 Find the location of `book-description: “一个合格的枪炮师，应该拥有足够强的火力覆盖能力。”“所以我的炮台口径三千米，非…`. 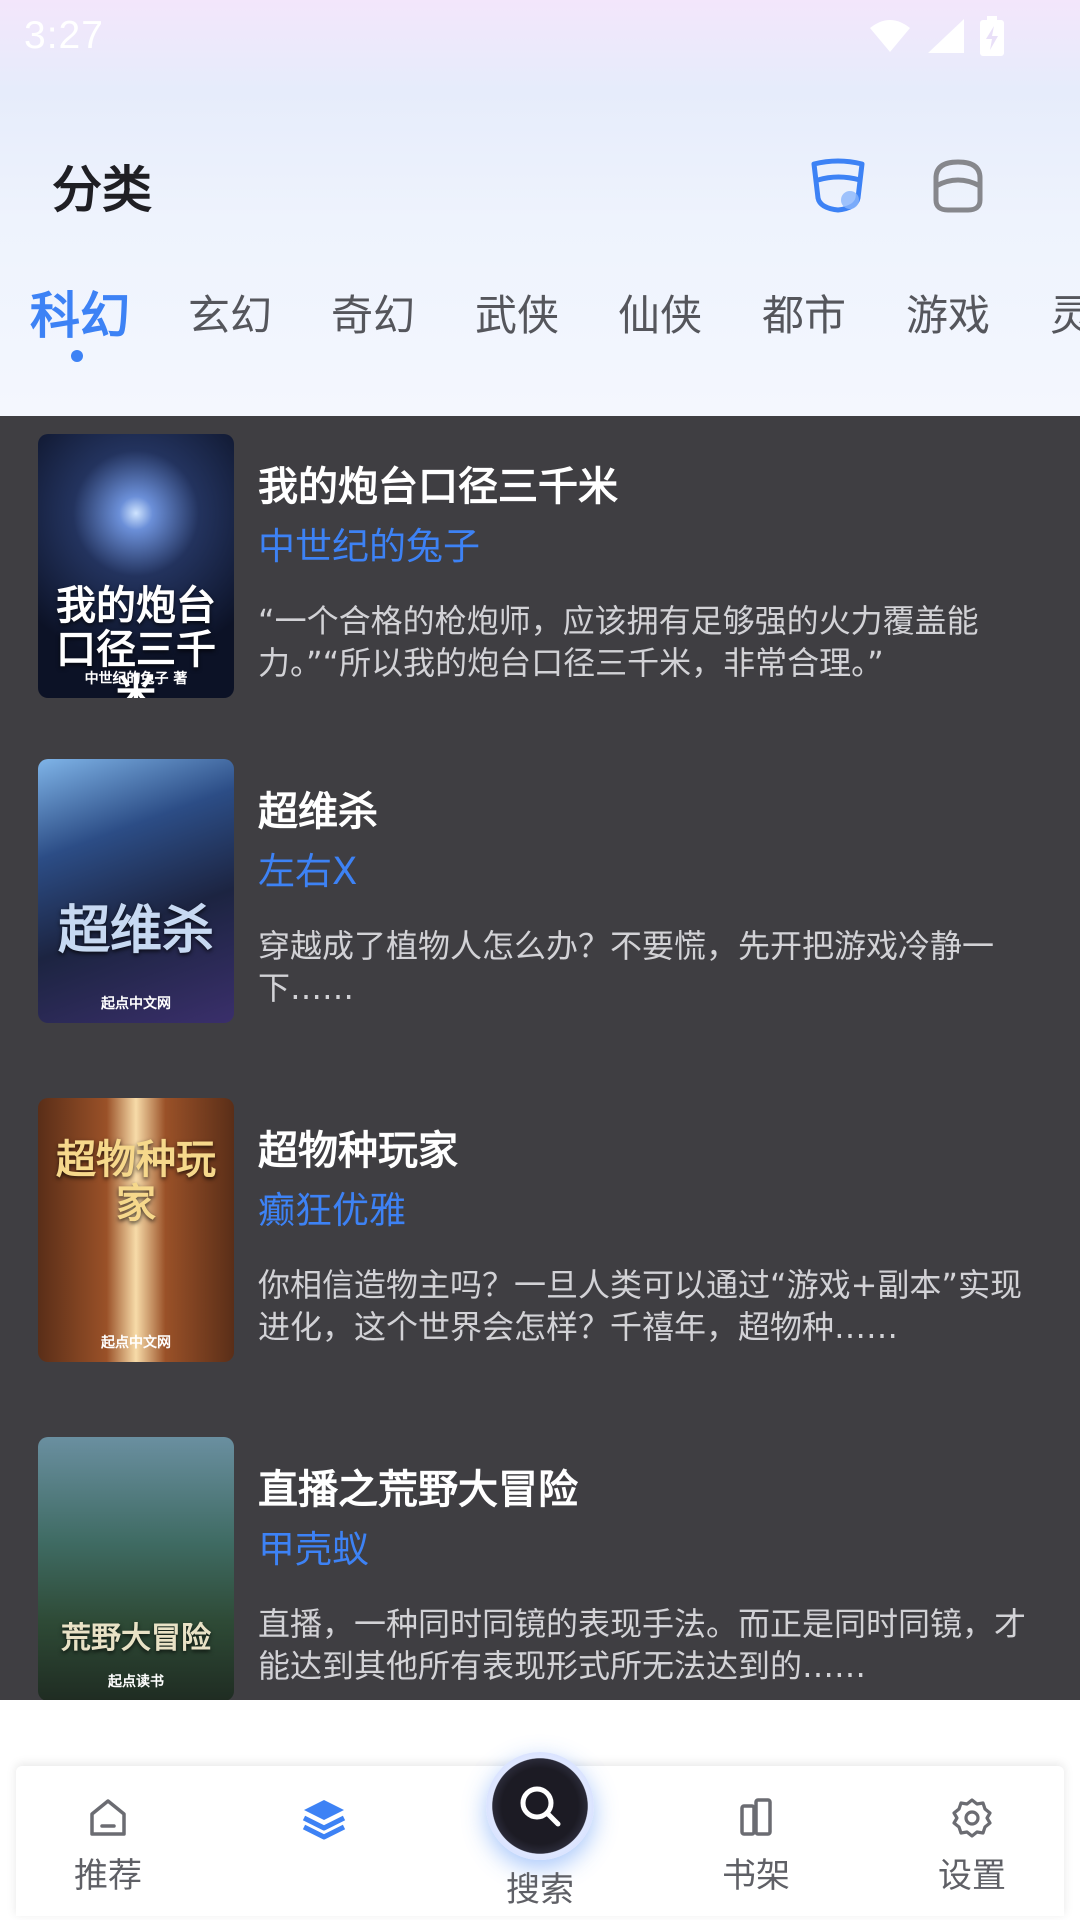

book-description: “一个合格的枪炮师，应该拥有足够强的火力覆盖能力。”“所以我的炮台口径三千米，非… is located at coordinates (618, 642).